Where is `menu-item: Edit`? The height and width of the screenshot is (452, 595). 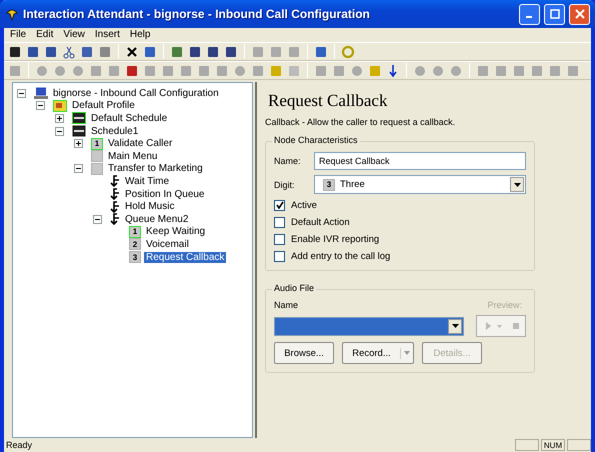
menu-item: Edit is located at coordinates (46, 35).